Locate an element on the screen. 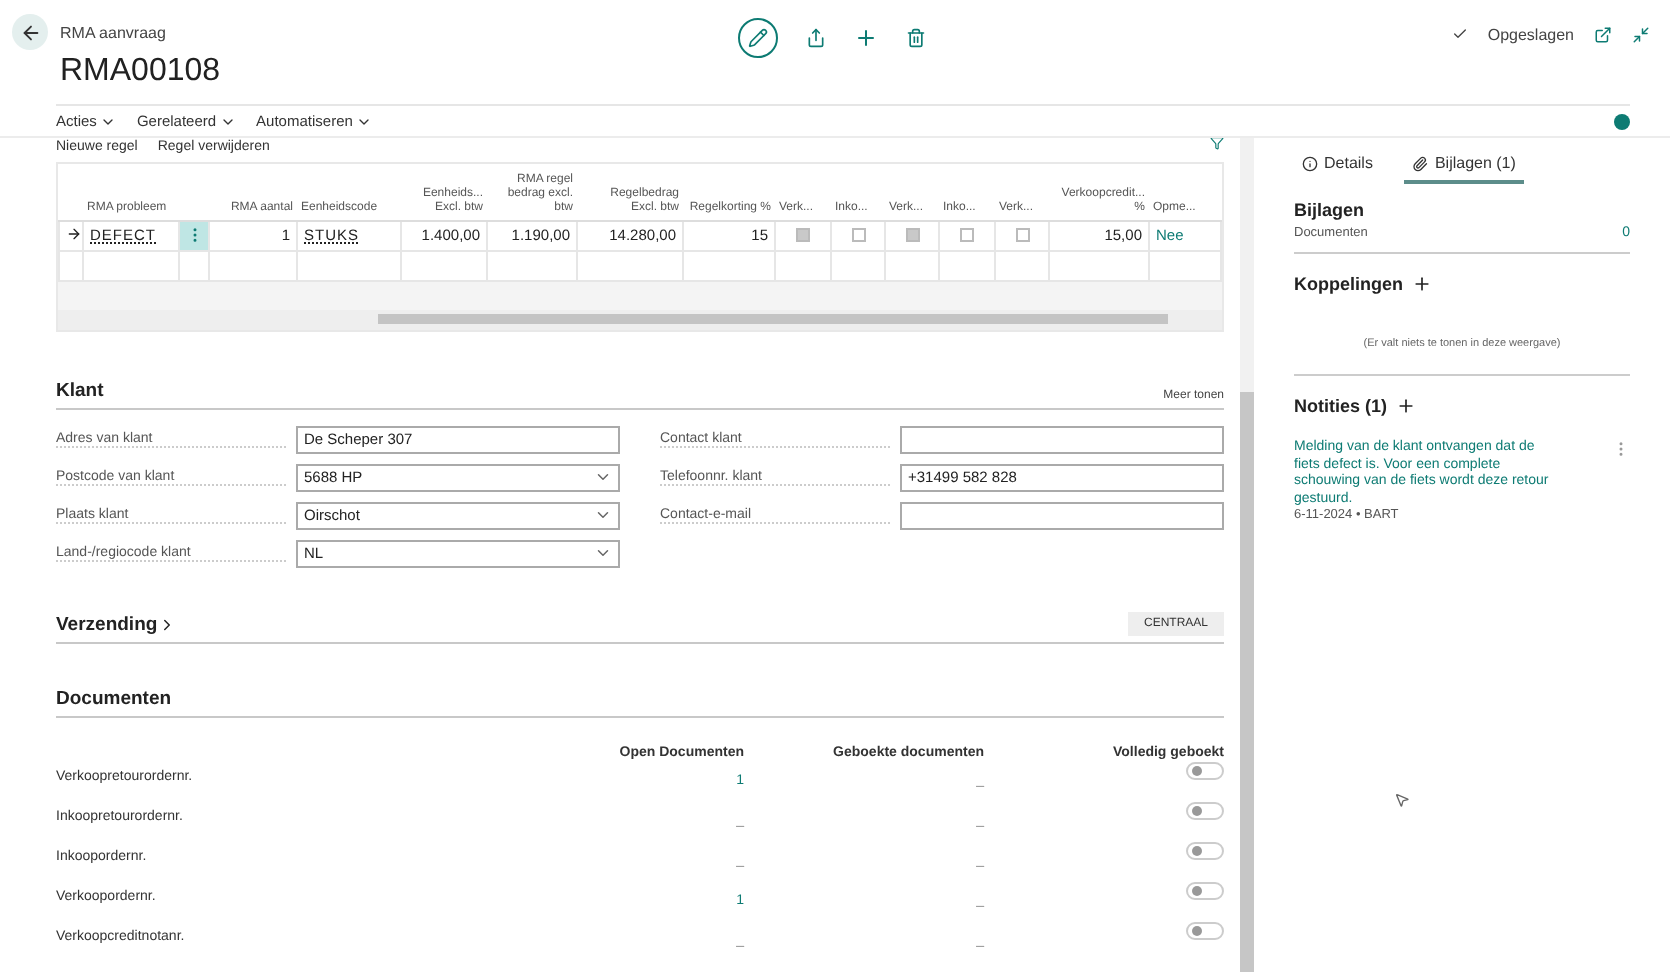 This screenshot has height=972, width=1670. edit-button is located at coordinates (757, 38).